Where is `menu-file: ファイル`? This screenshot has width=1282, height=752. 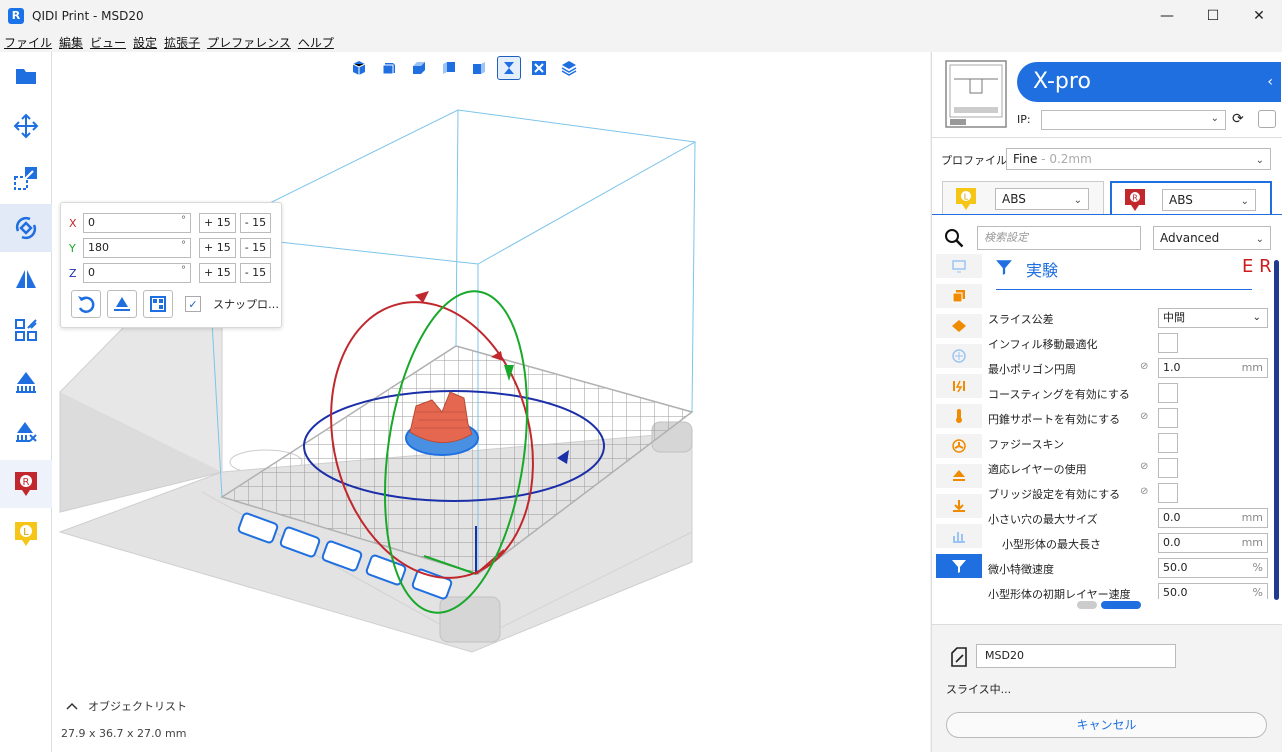
menu-file: ファイル is located at coordinates (28, 42).